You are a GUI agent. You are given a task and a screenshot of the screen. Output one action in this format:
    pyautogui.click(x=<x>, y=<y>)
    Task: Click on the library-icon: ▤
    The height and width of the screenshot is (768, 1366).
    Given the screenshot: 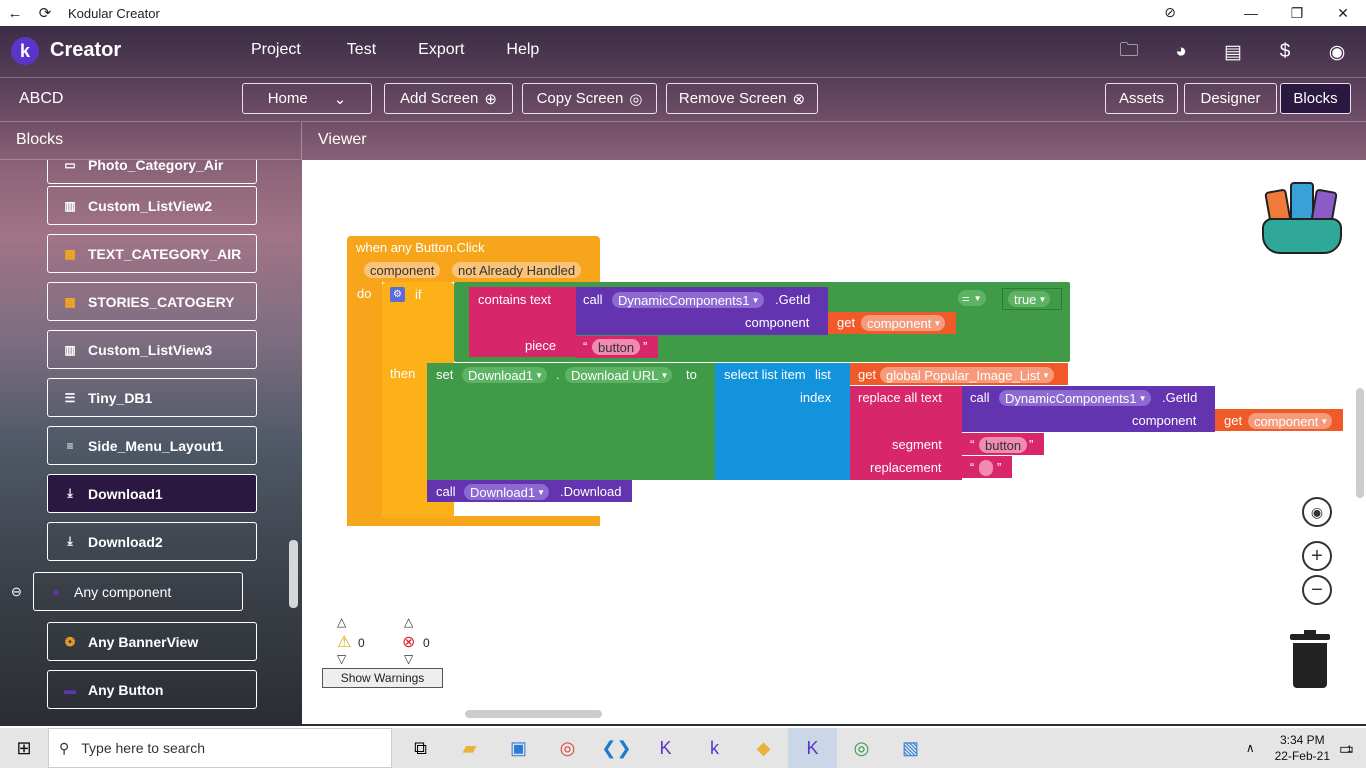 What is the action you would take?
    pyautogui.click(x=1233, y=52)
    